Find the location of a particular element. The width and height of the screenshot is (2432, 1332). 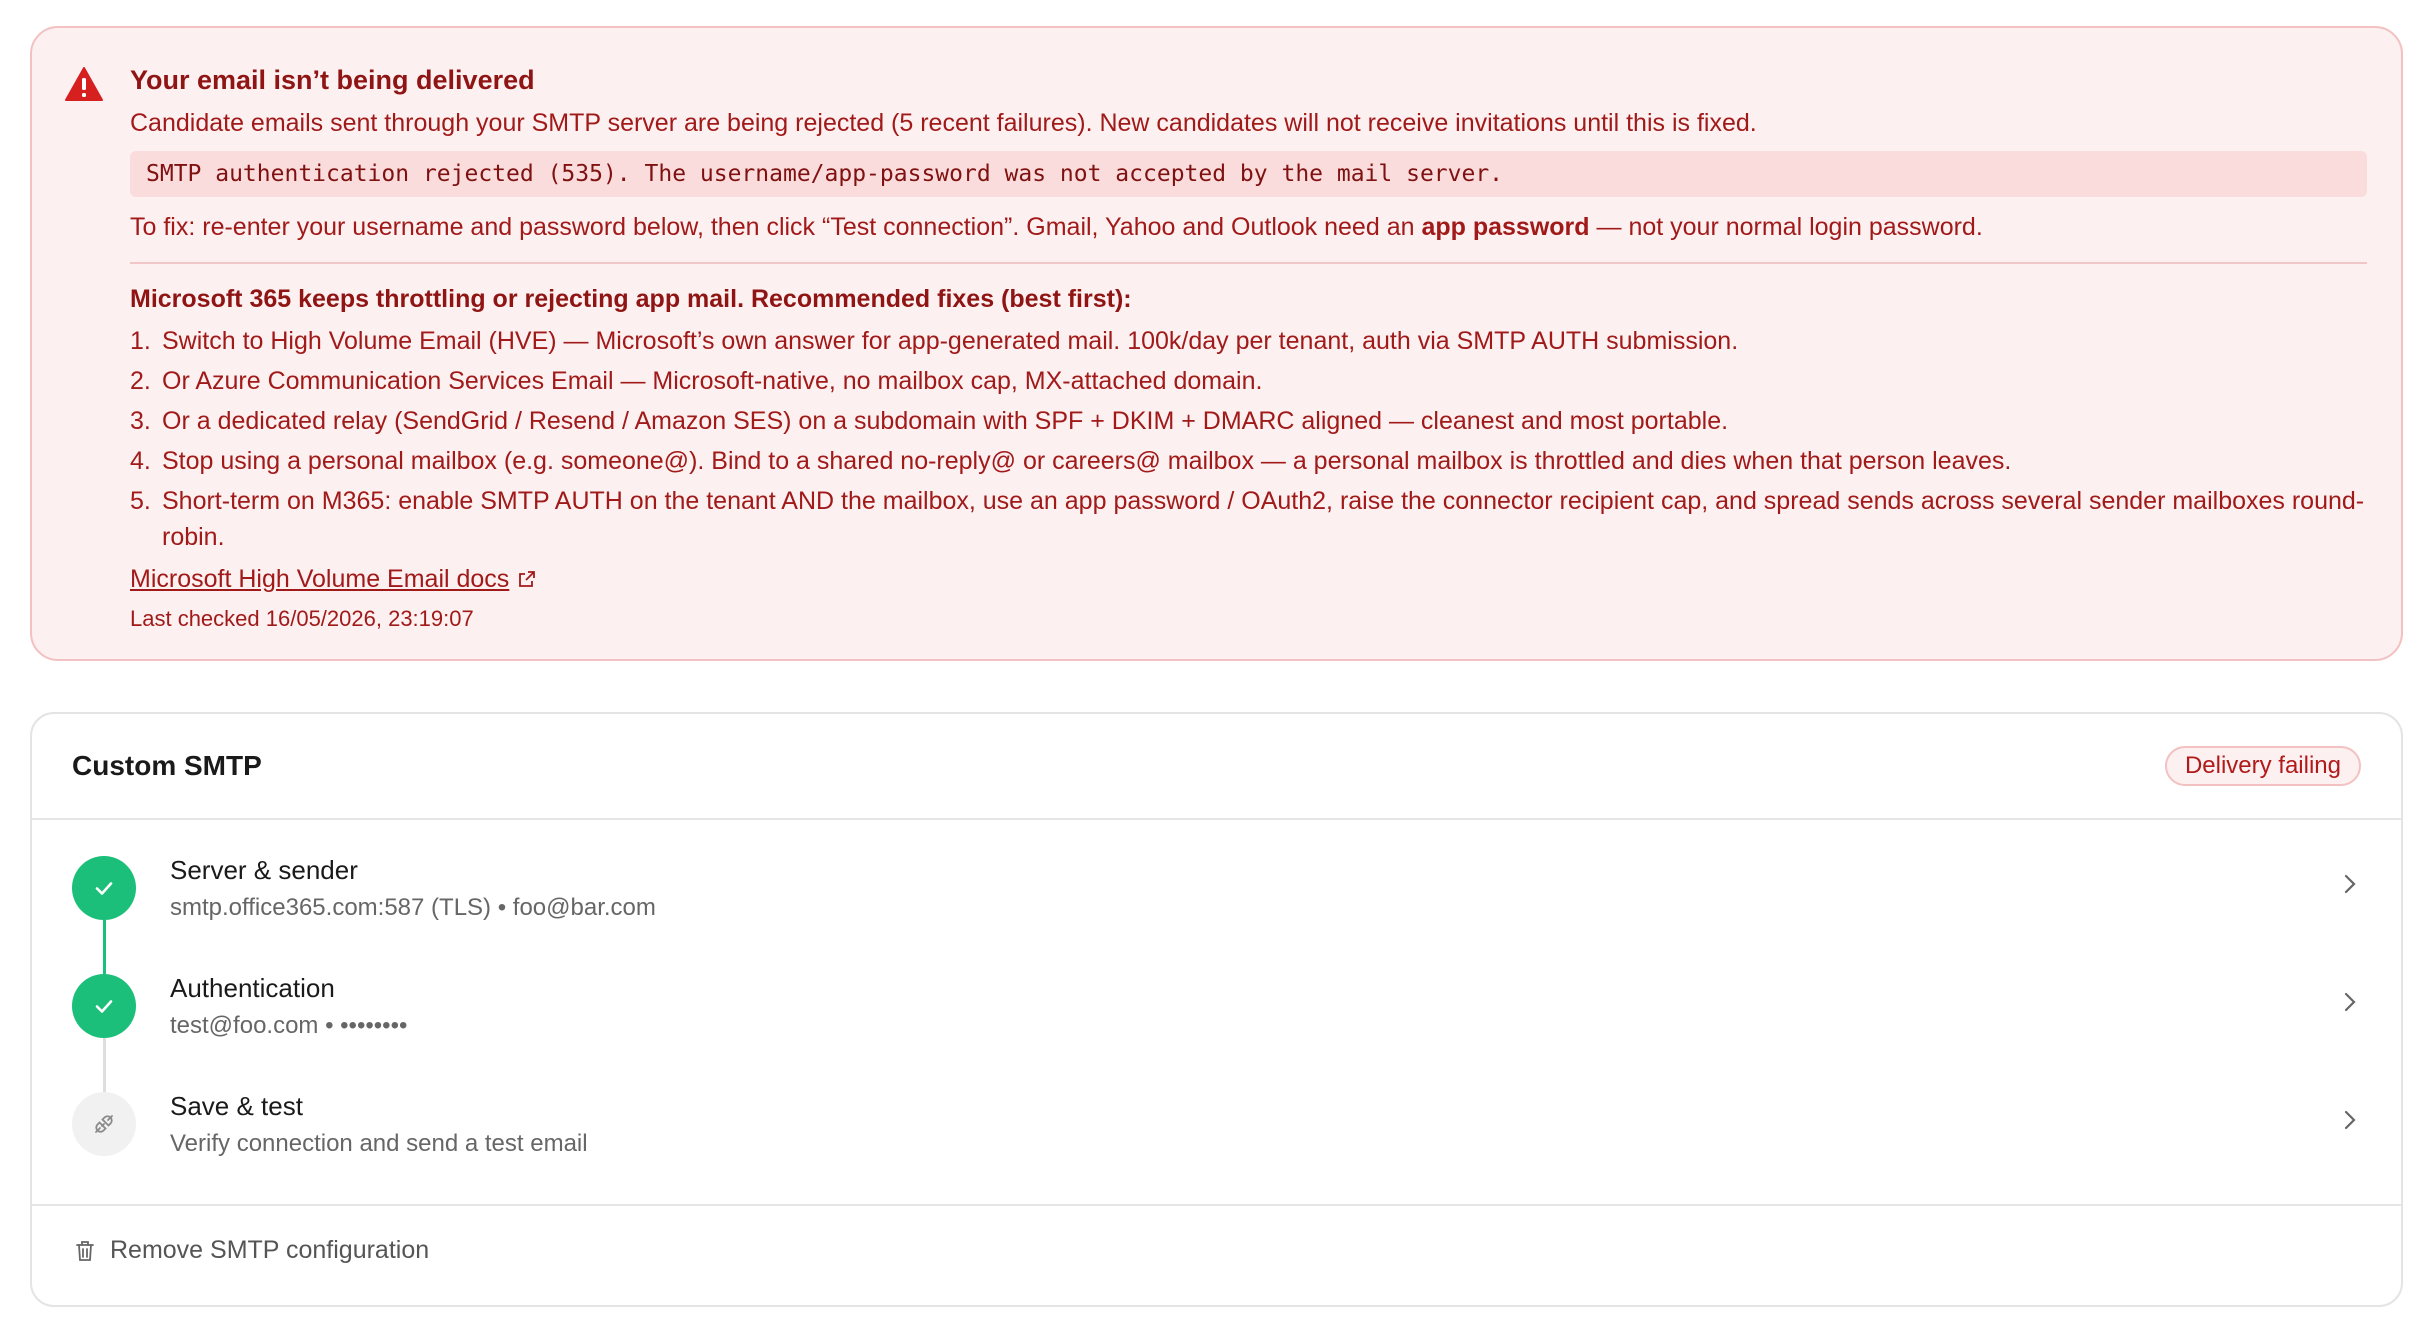

step-authentication: Authentication test@foo.com • •••••••• is located at coordinates (1216, 999).